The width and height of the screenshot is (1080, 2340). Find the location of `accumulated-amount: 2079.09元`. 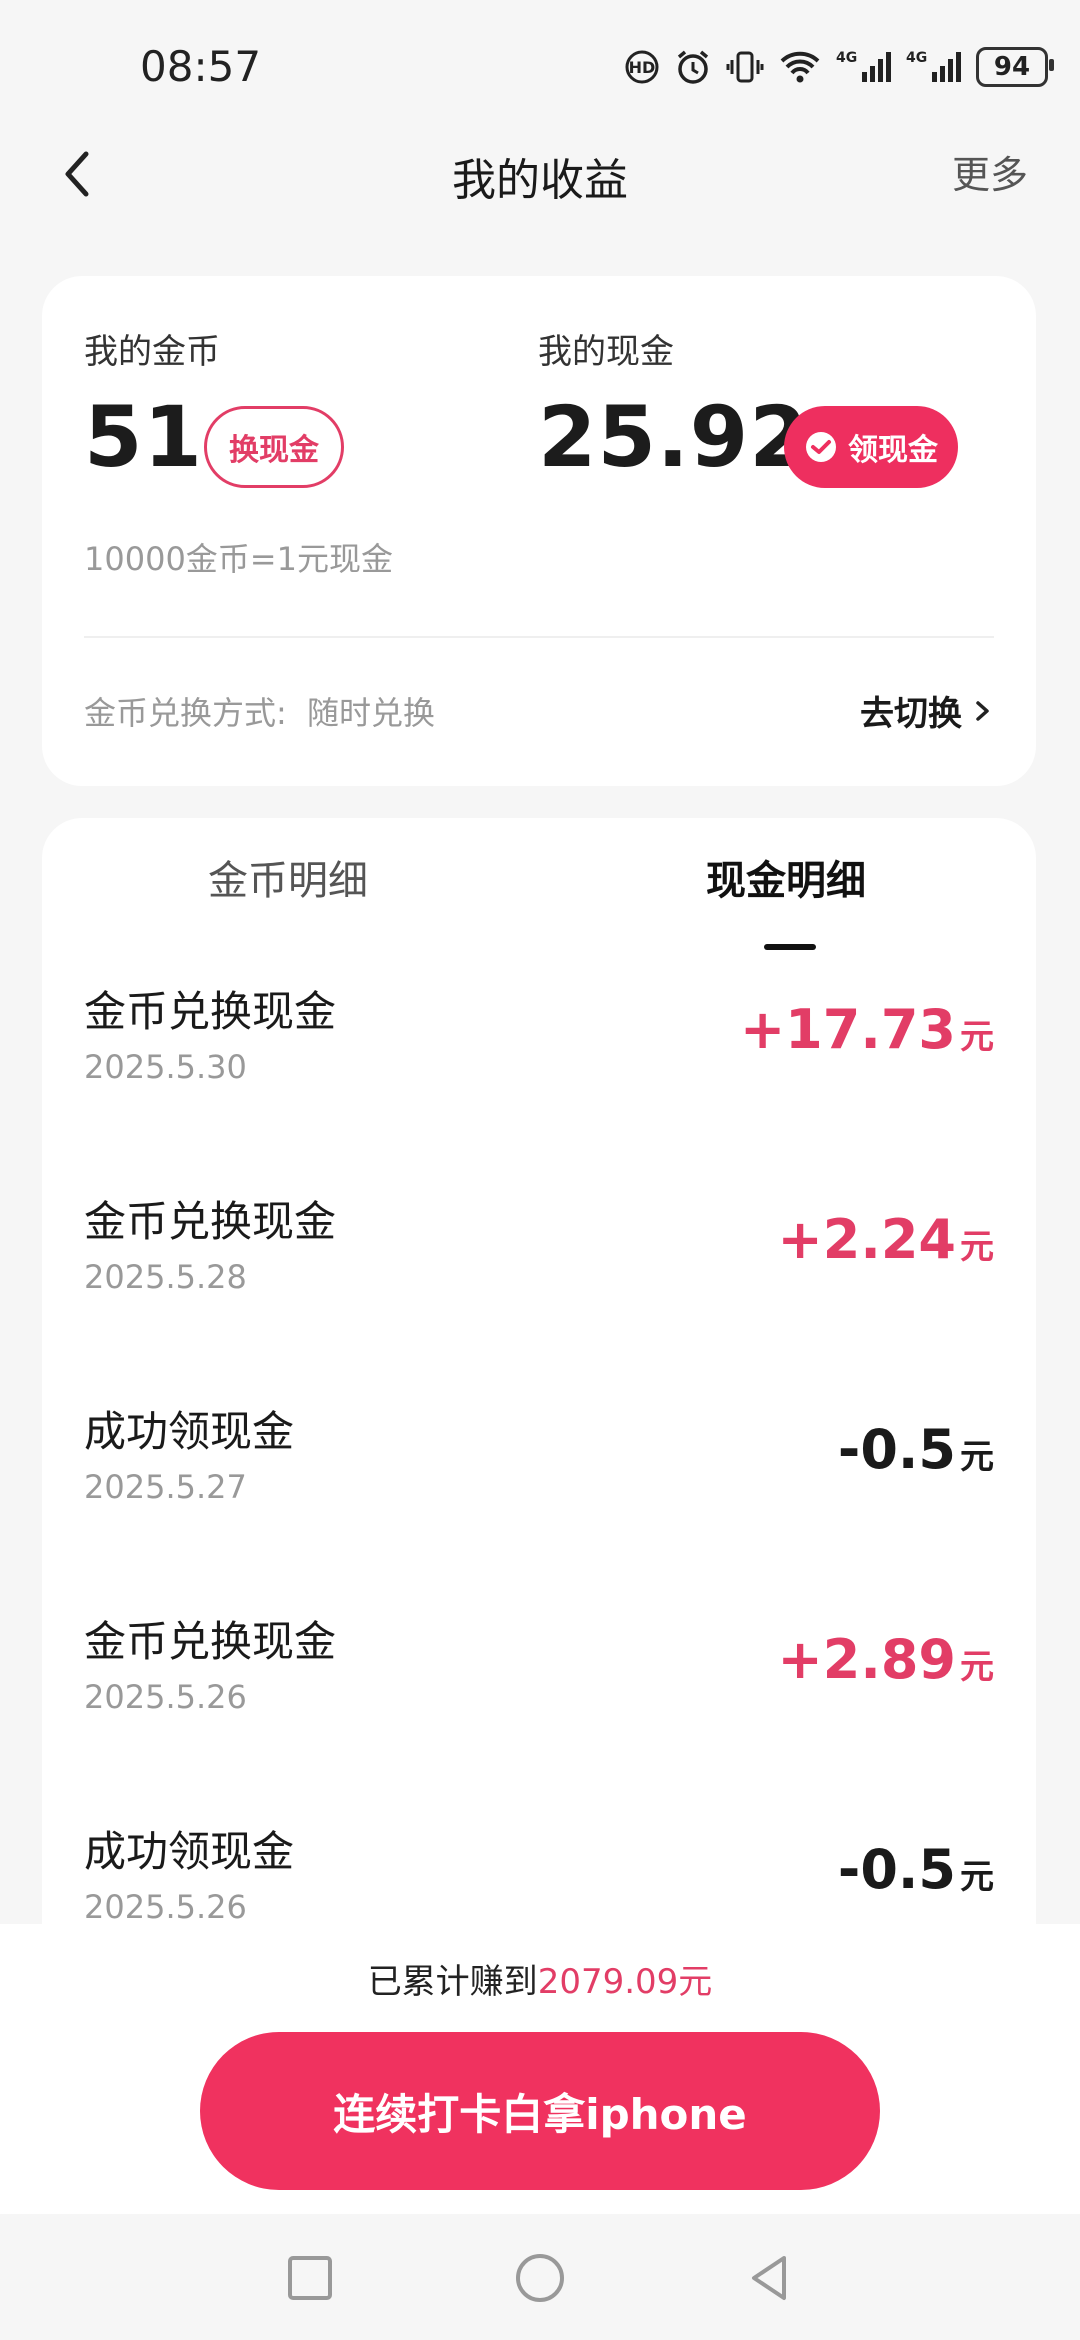

accumulated-amount: 2079.09元 is located at coordinates (625, 1982).